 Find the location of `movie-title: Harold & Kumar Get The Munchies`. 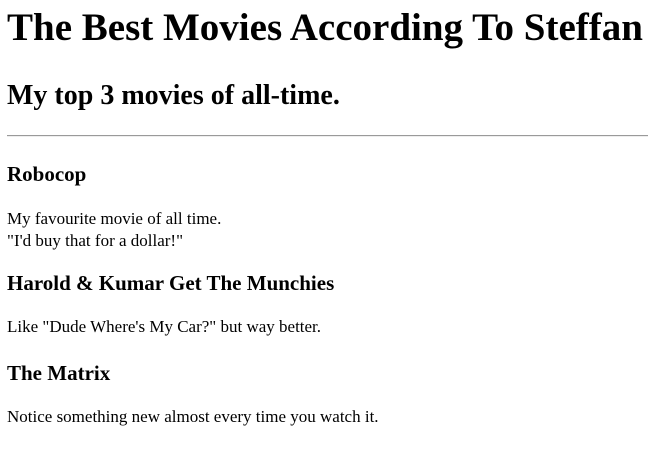

movie-title: Harold & Kumar Get The Munchies is located at coordinates (171, 283).